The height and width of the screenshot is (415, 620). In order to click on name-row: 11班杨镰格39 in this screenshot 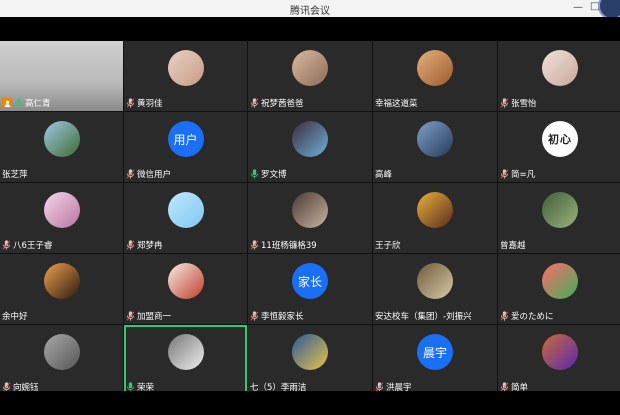, I will do `click(283, 245)`.